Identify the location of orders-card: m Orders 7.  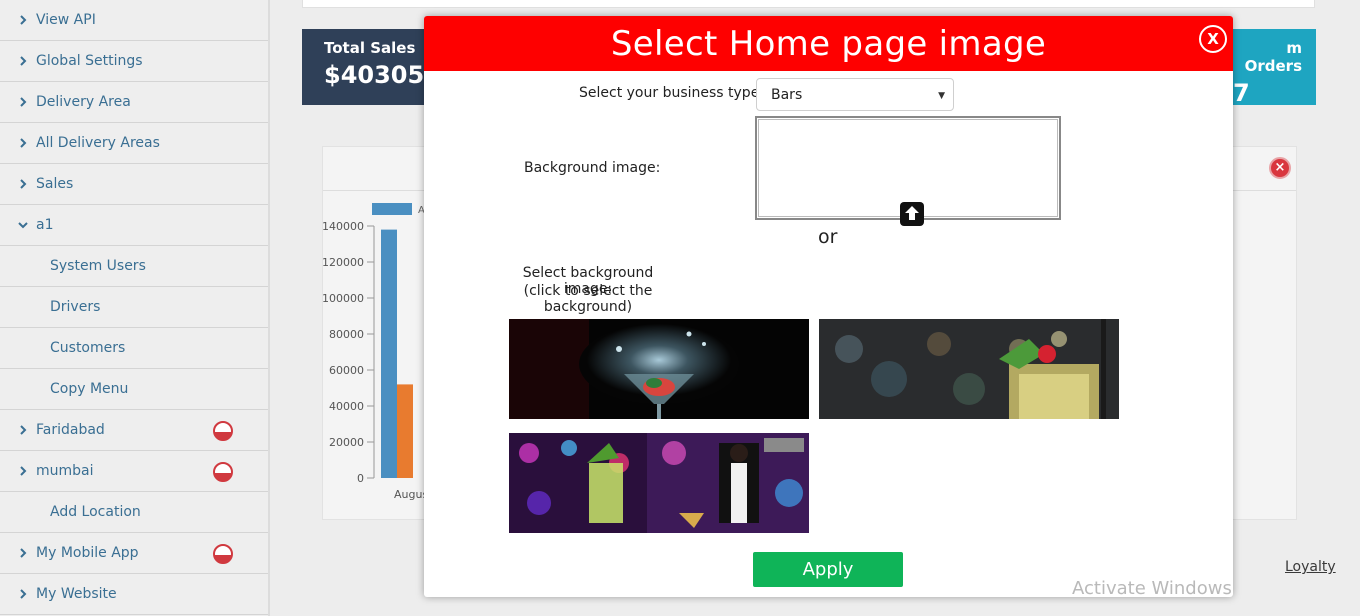
(1274, 68).